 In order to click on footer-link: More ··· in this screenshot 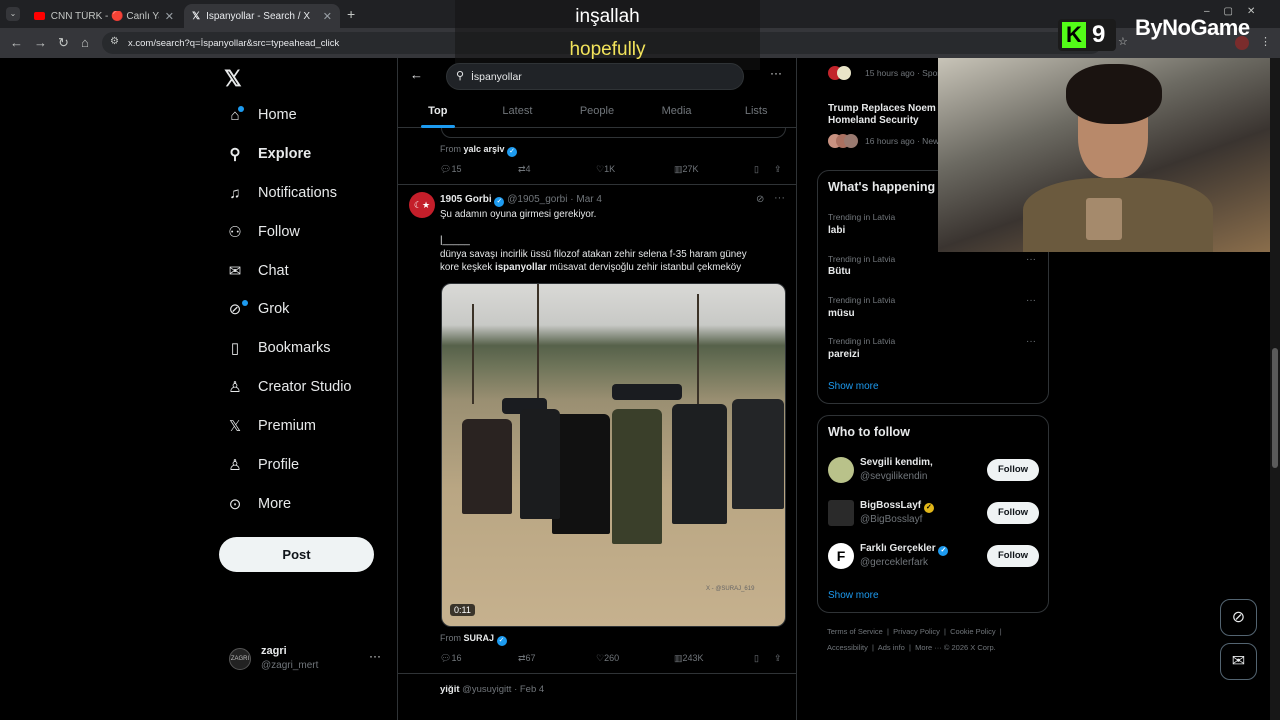, I will do `click(928, 647)`.